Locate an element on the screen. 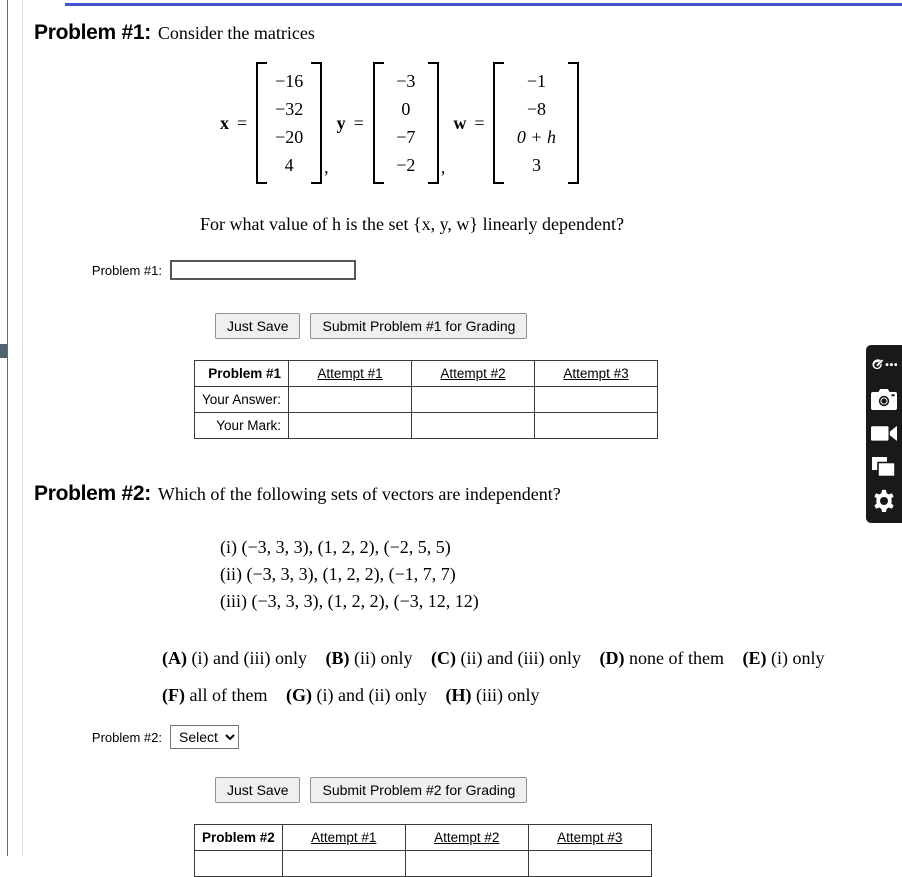 The height and width of the screenshot is (877, 902). matrix-w: w = −1 −8 0 + h 3 is located at coordinates (516, 123).